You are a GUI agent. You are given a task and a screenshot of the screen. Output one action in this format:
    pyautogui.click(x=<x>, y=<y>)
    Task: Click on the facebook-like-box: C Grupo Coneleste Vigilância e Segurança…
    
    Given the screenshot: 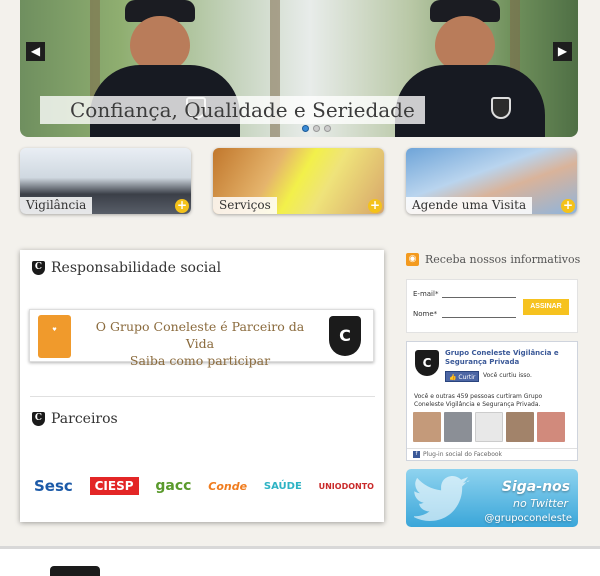 What is the action you would take?
    pyautogui.click(x=492, y=401)
    